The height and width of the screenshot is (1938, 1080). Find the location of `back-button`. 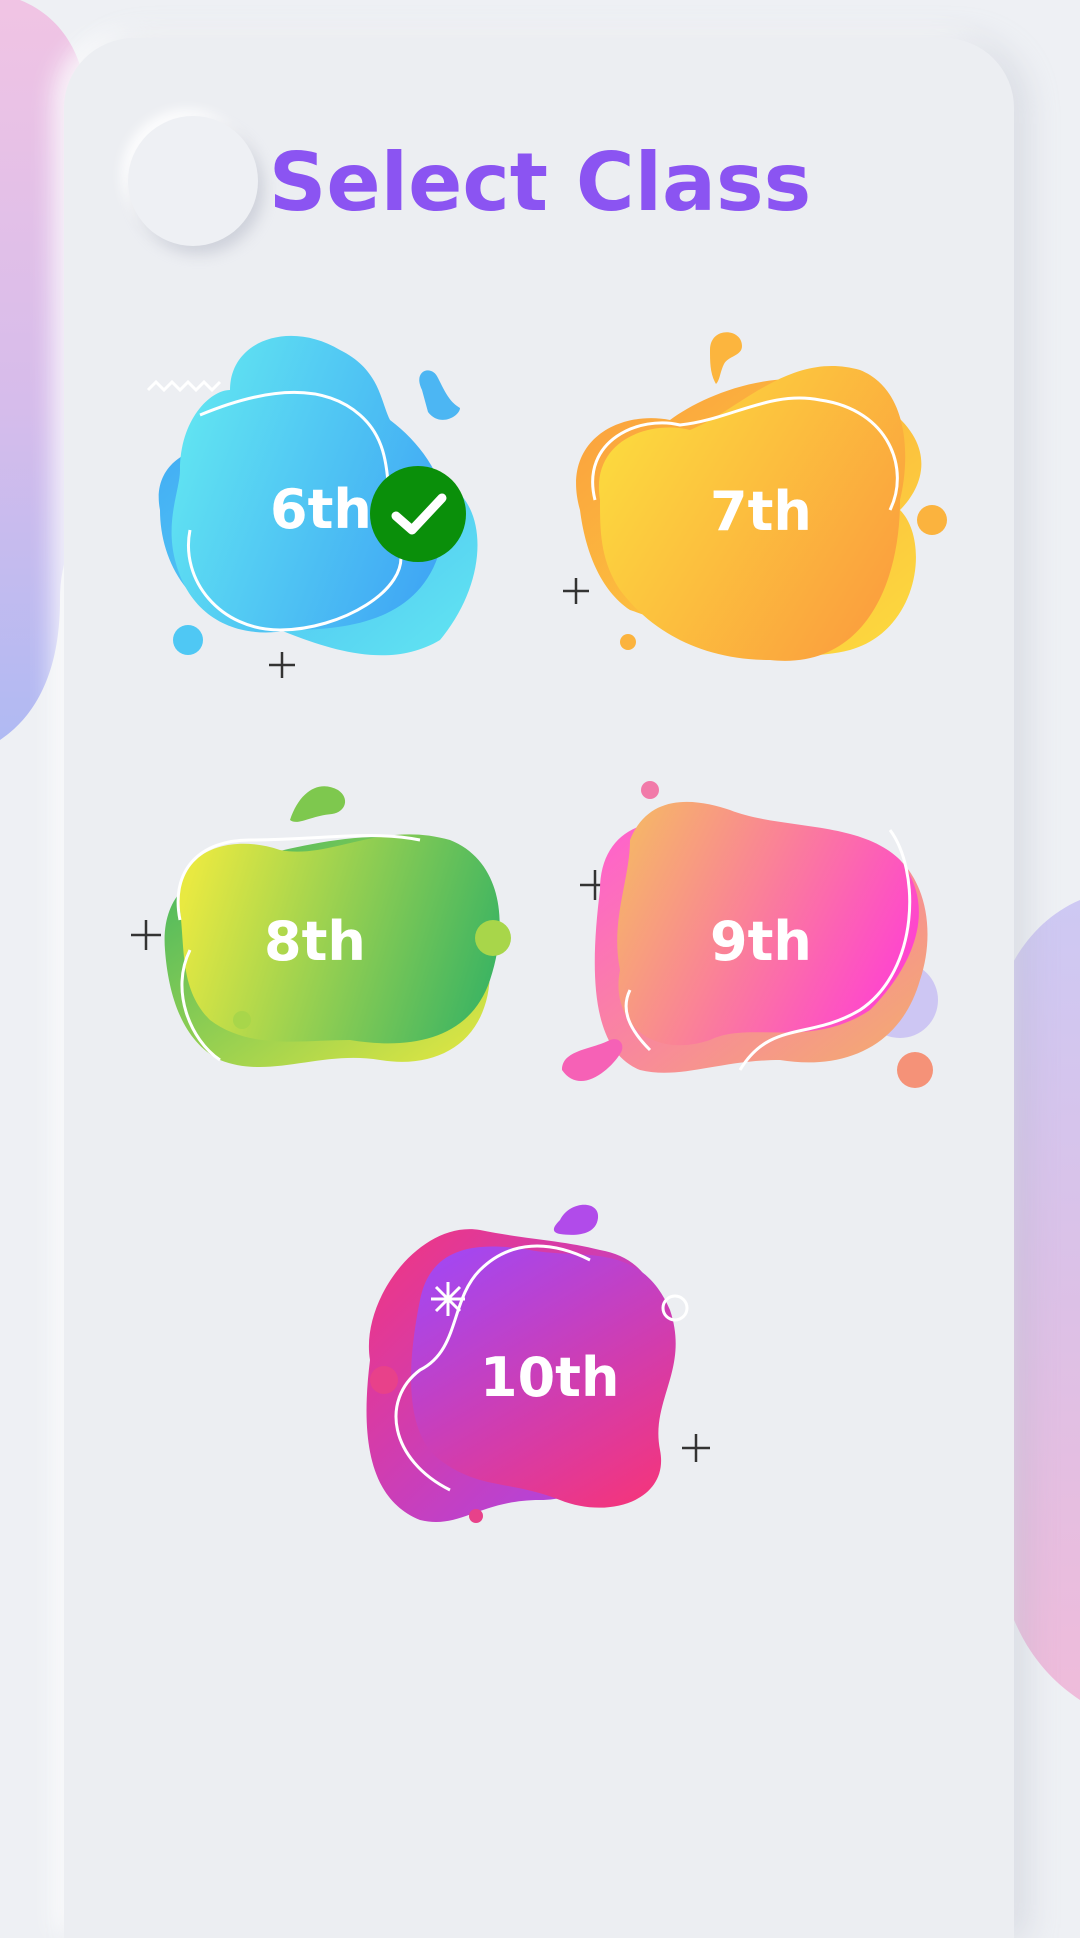

back-button is located at coordinates (193, 181).